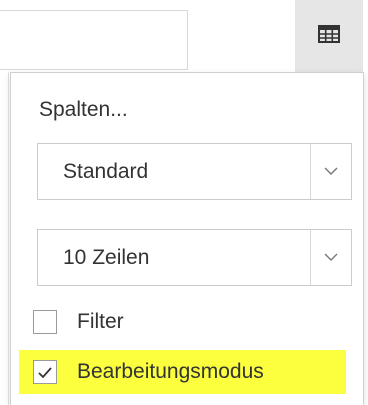  Describe the element at coordinates (194, 257) in the screenshot. I see `rows-per-page-select: 10 Zeilen` at that location.